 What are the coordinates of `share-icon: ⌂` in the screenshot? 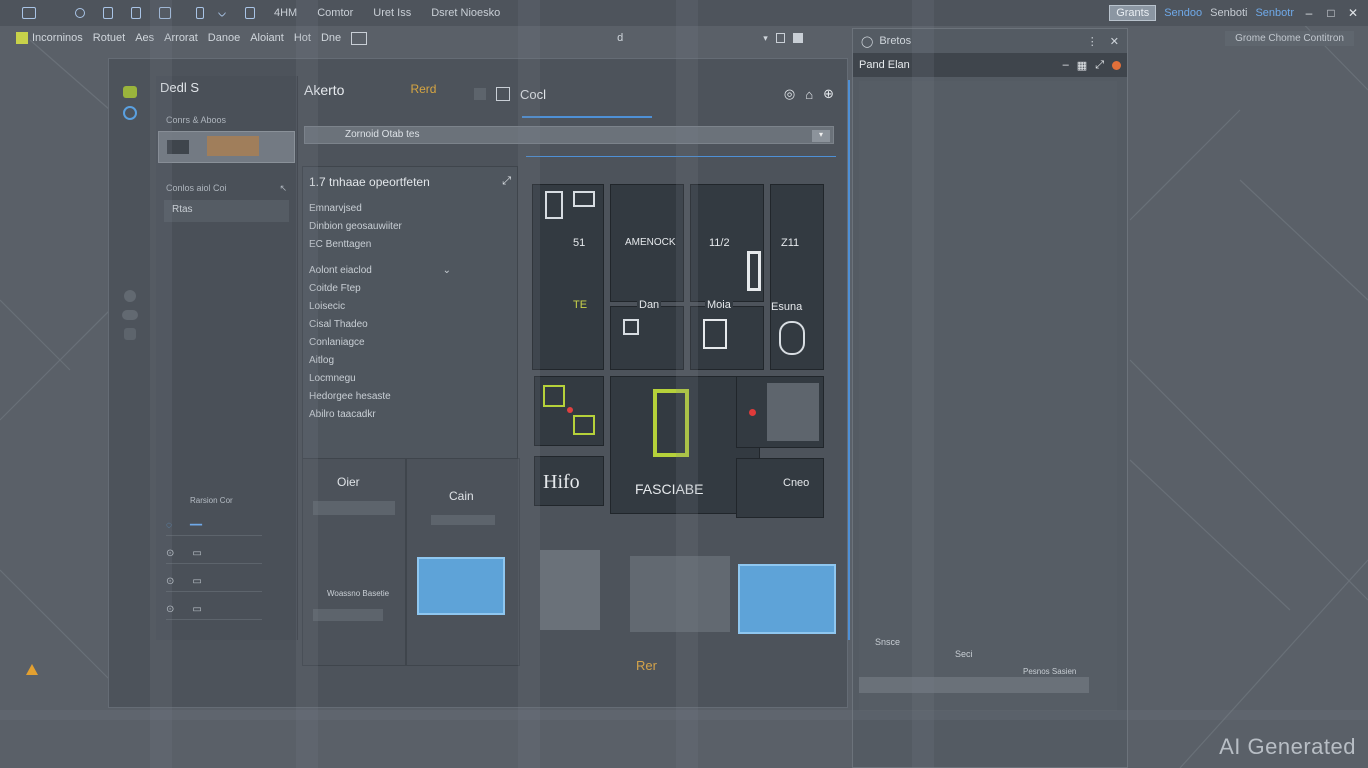 It's located at (809, 94).